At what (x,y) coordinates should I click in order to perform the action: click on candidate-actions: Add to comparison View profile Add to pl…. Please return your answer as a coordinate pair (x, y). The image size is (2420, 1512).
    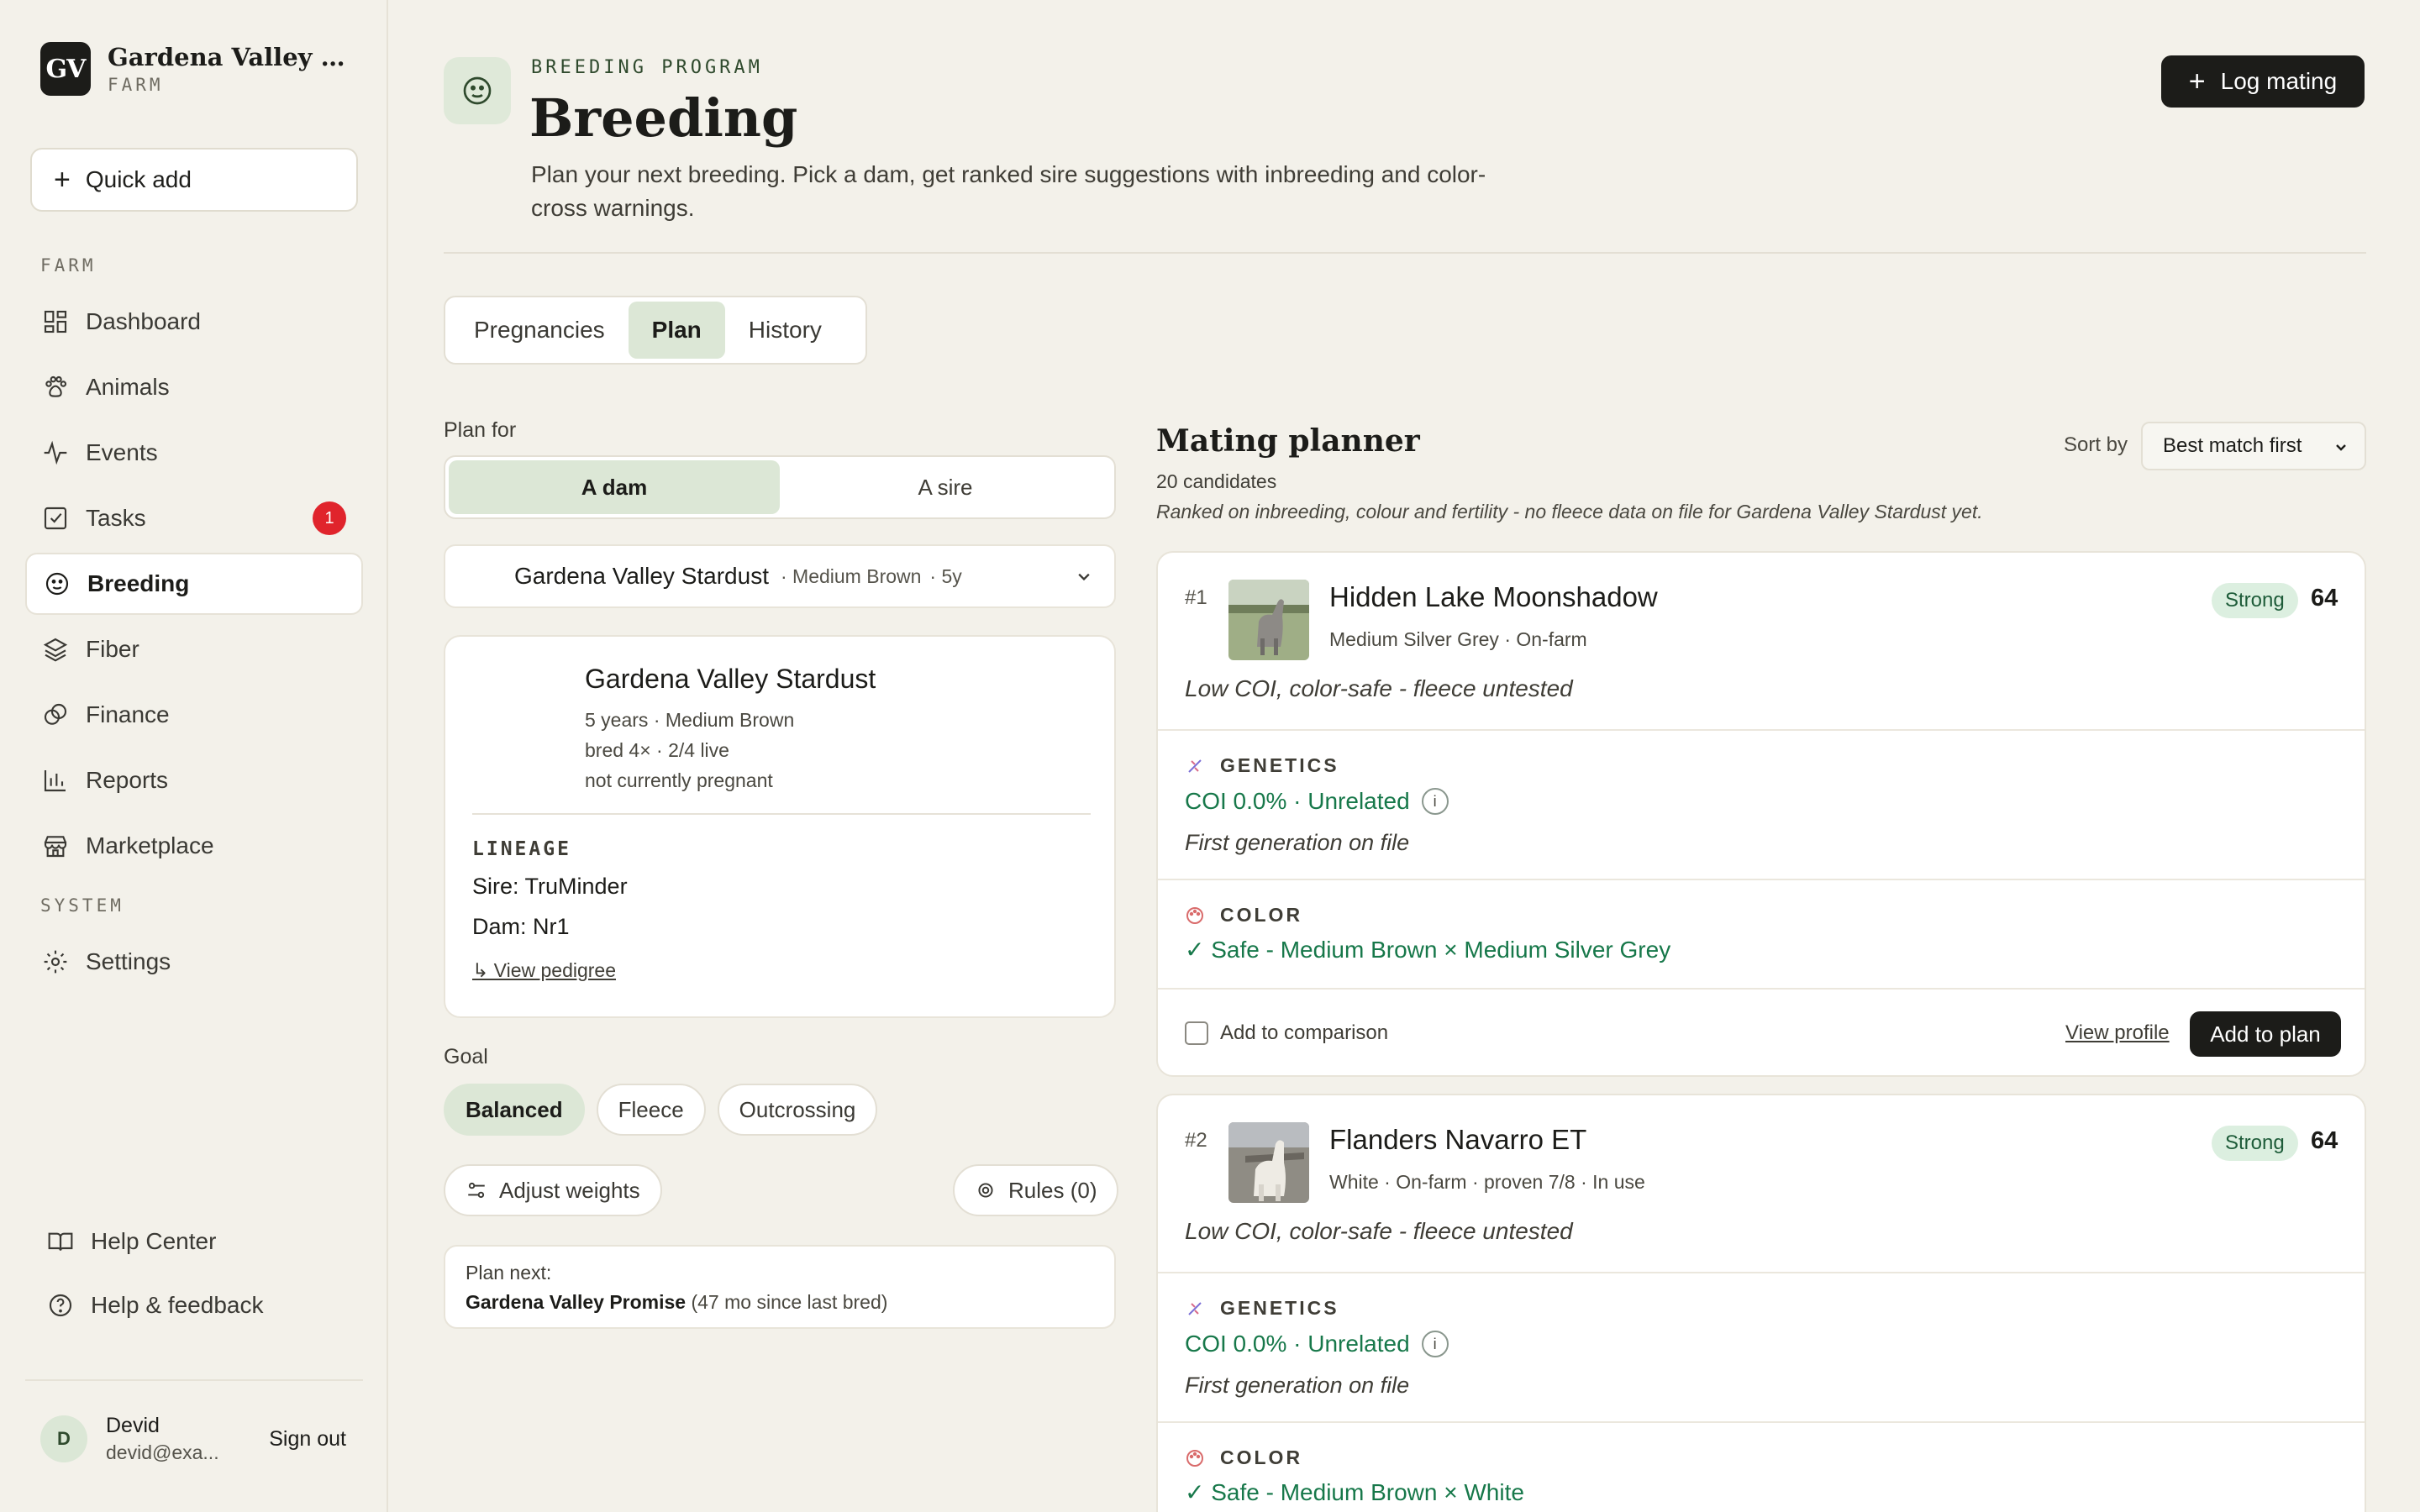
    Looking at the image, I should click on (1761, 1031).